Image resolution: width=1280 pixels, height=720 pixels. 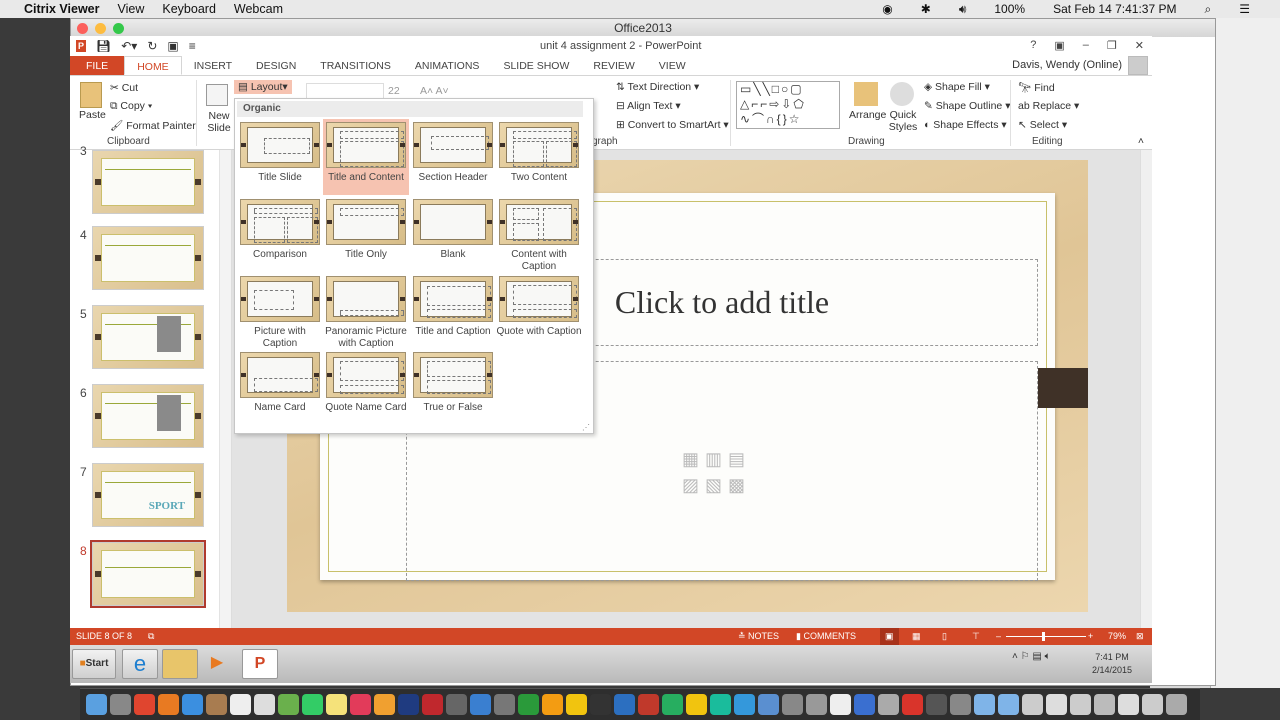 I want to click on arrange-button: Arrange, so click(x=867, y=115).